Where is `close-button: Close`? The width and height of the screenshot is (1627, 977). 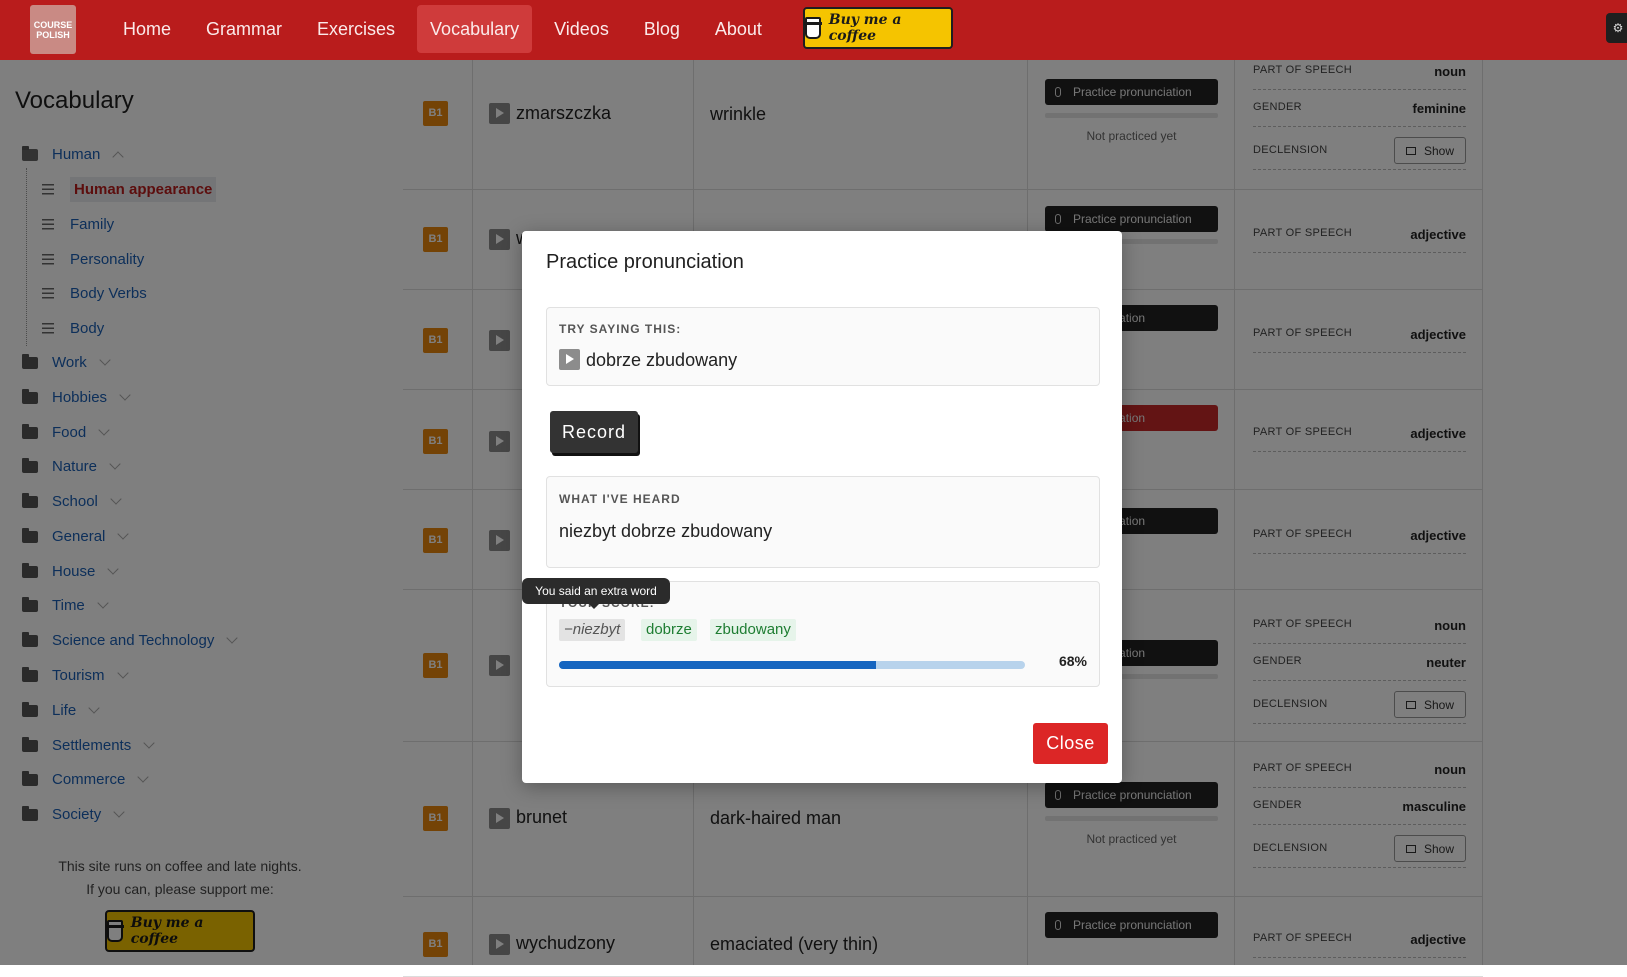
close-button: Close is located at coordinates (1070, 743).